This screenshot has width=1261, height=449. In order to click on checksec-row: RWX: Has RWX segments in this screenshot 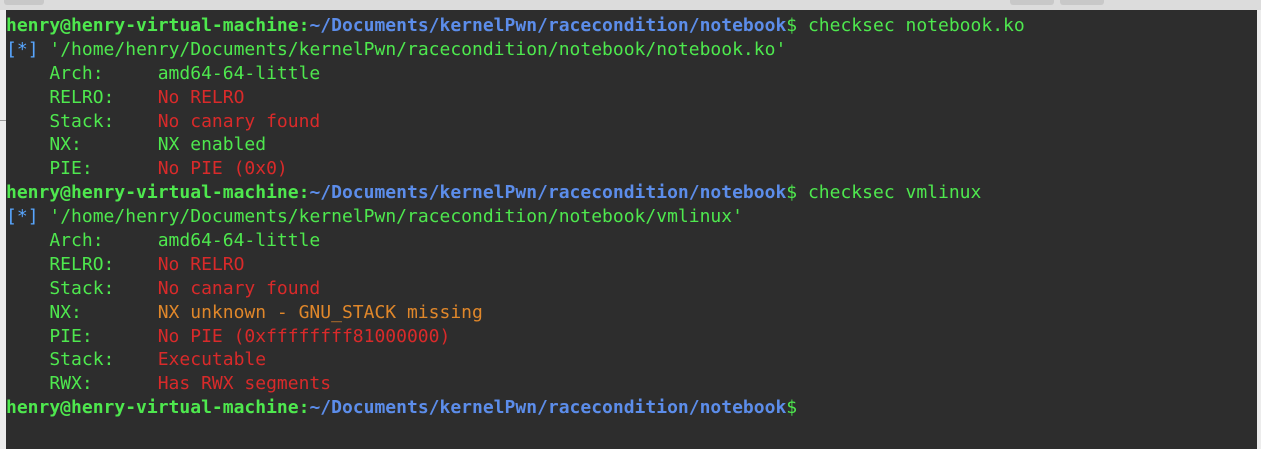, I will do `click(515, 384)`.